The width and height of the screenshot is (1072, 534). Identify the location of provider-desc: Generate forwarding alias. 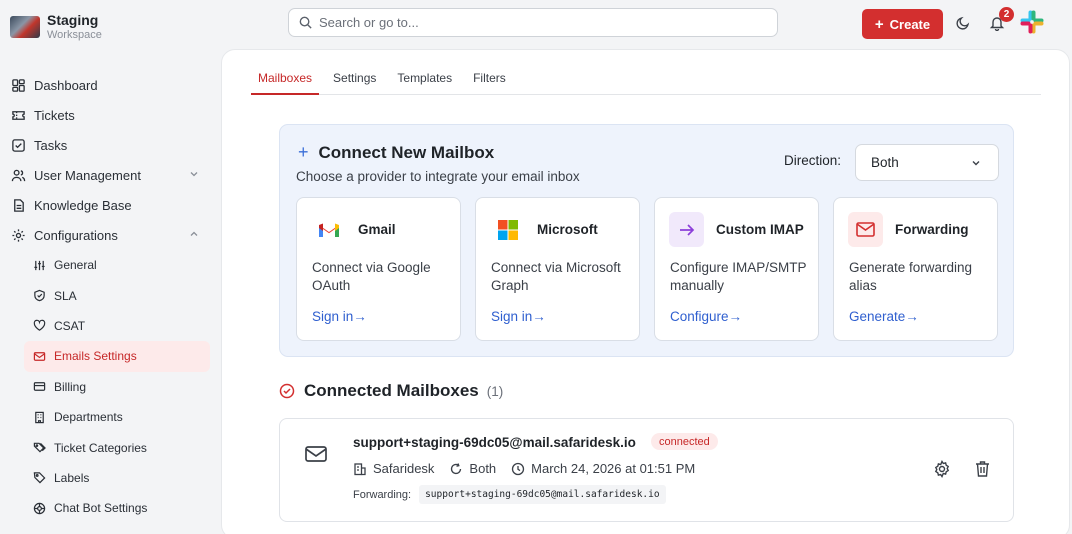
(911, 276).